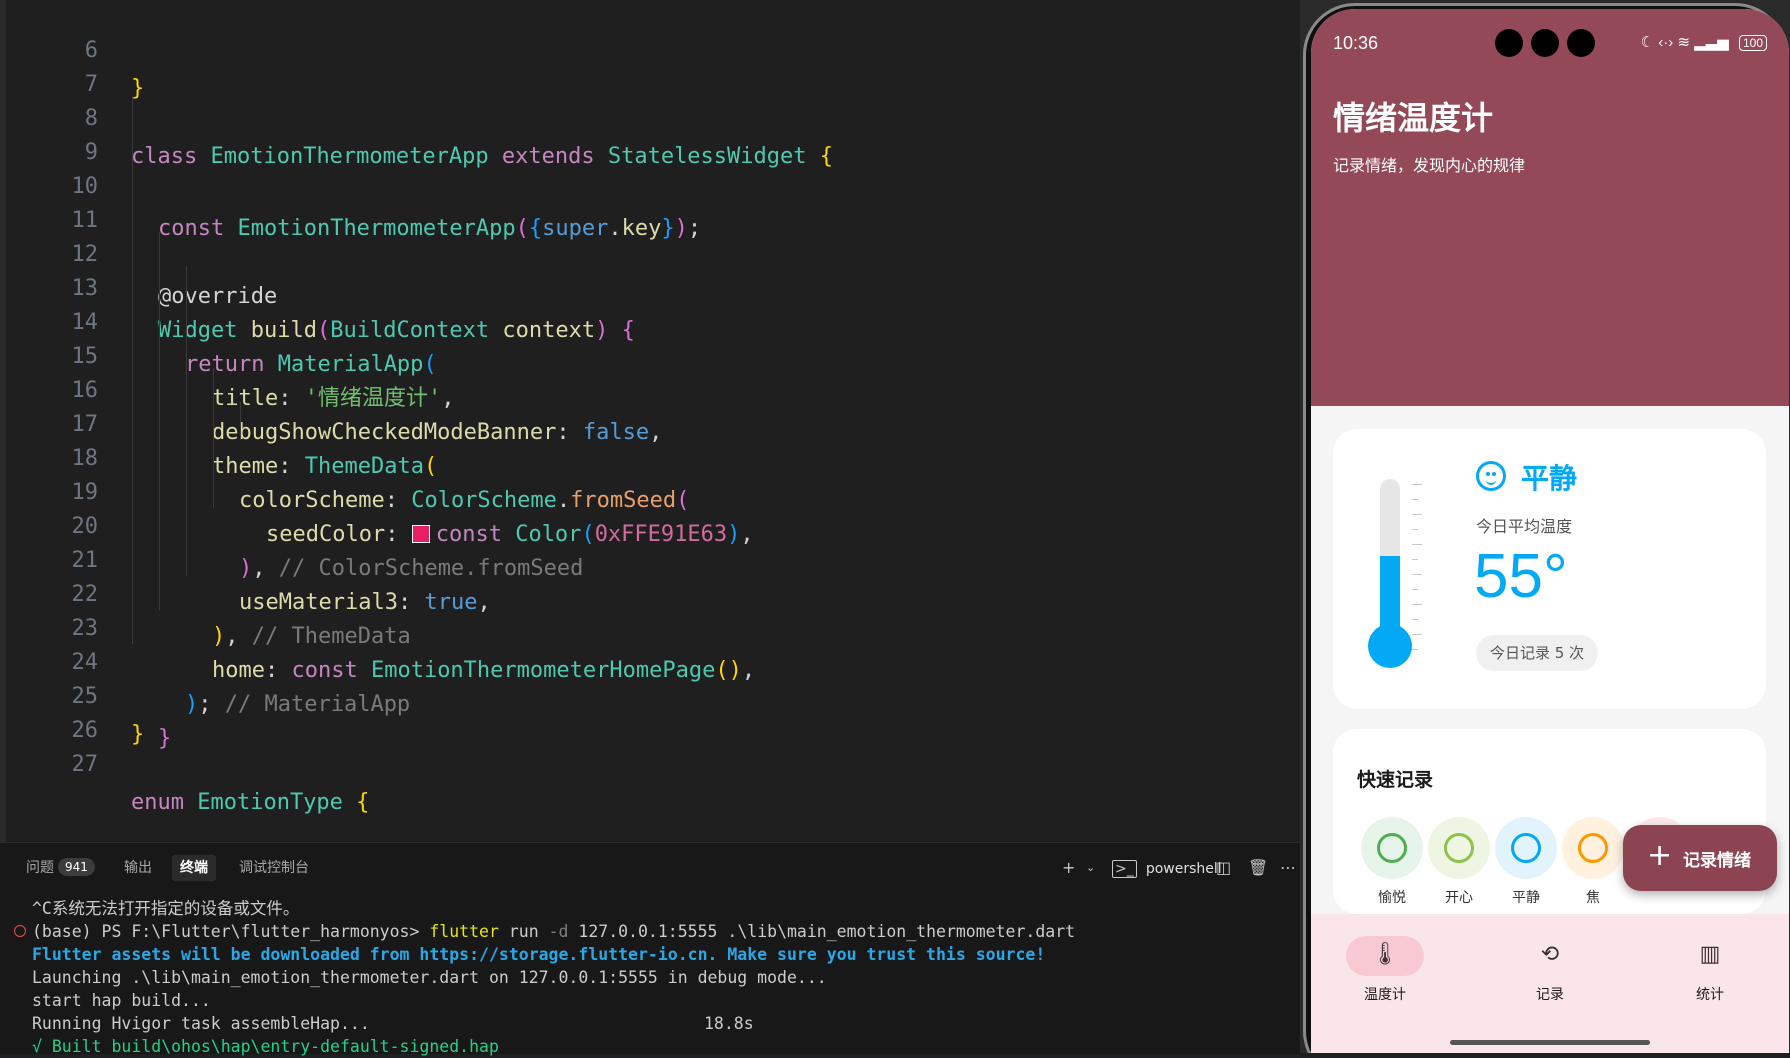 This screenshot has width=1790, height=1058. I want to click on new-terminal-plus-icon: +, so click(1068, 868).